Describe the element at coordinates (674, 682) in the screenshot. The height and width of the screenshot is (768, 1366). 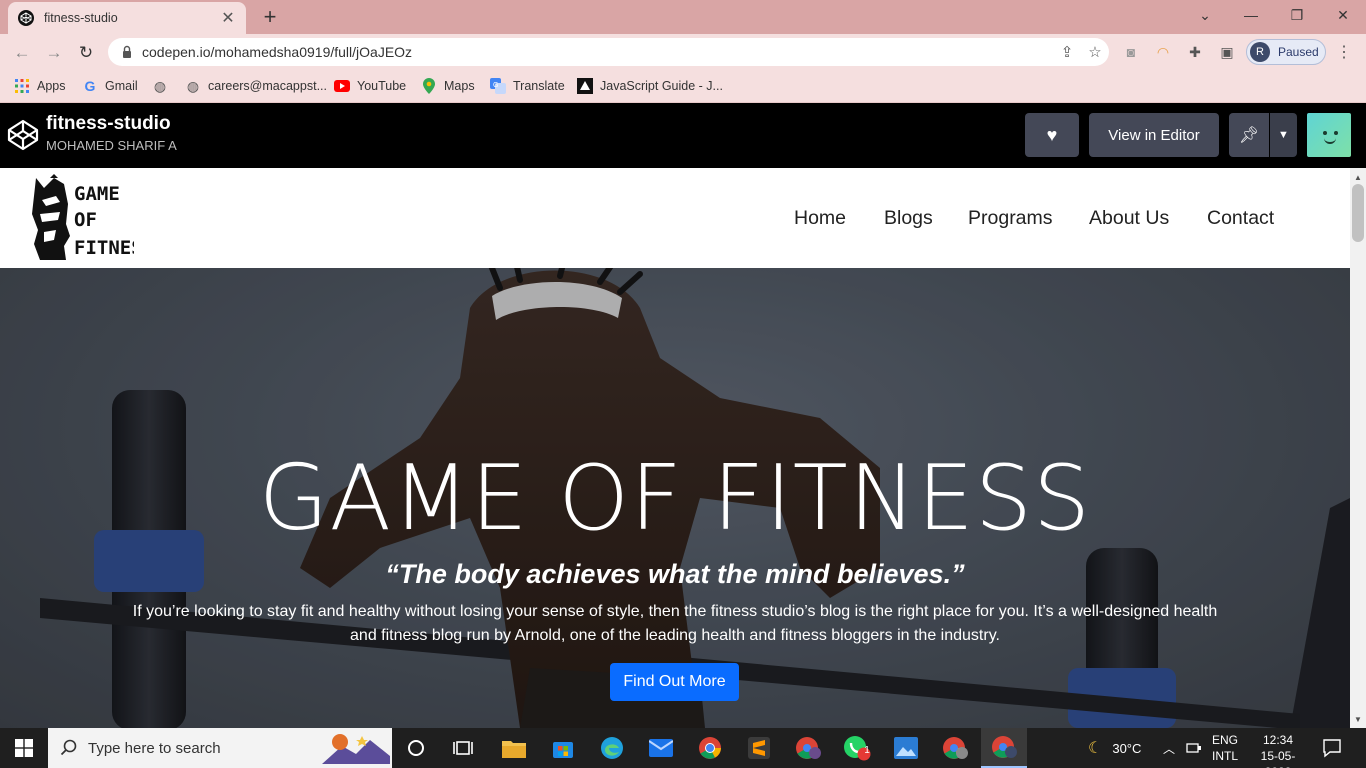
I see `find-out-more-button: Find Out More` at that location.